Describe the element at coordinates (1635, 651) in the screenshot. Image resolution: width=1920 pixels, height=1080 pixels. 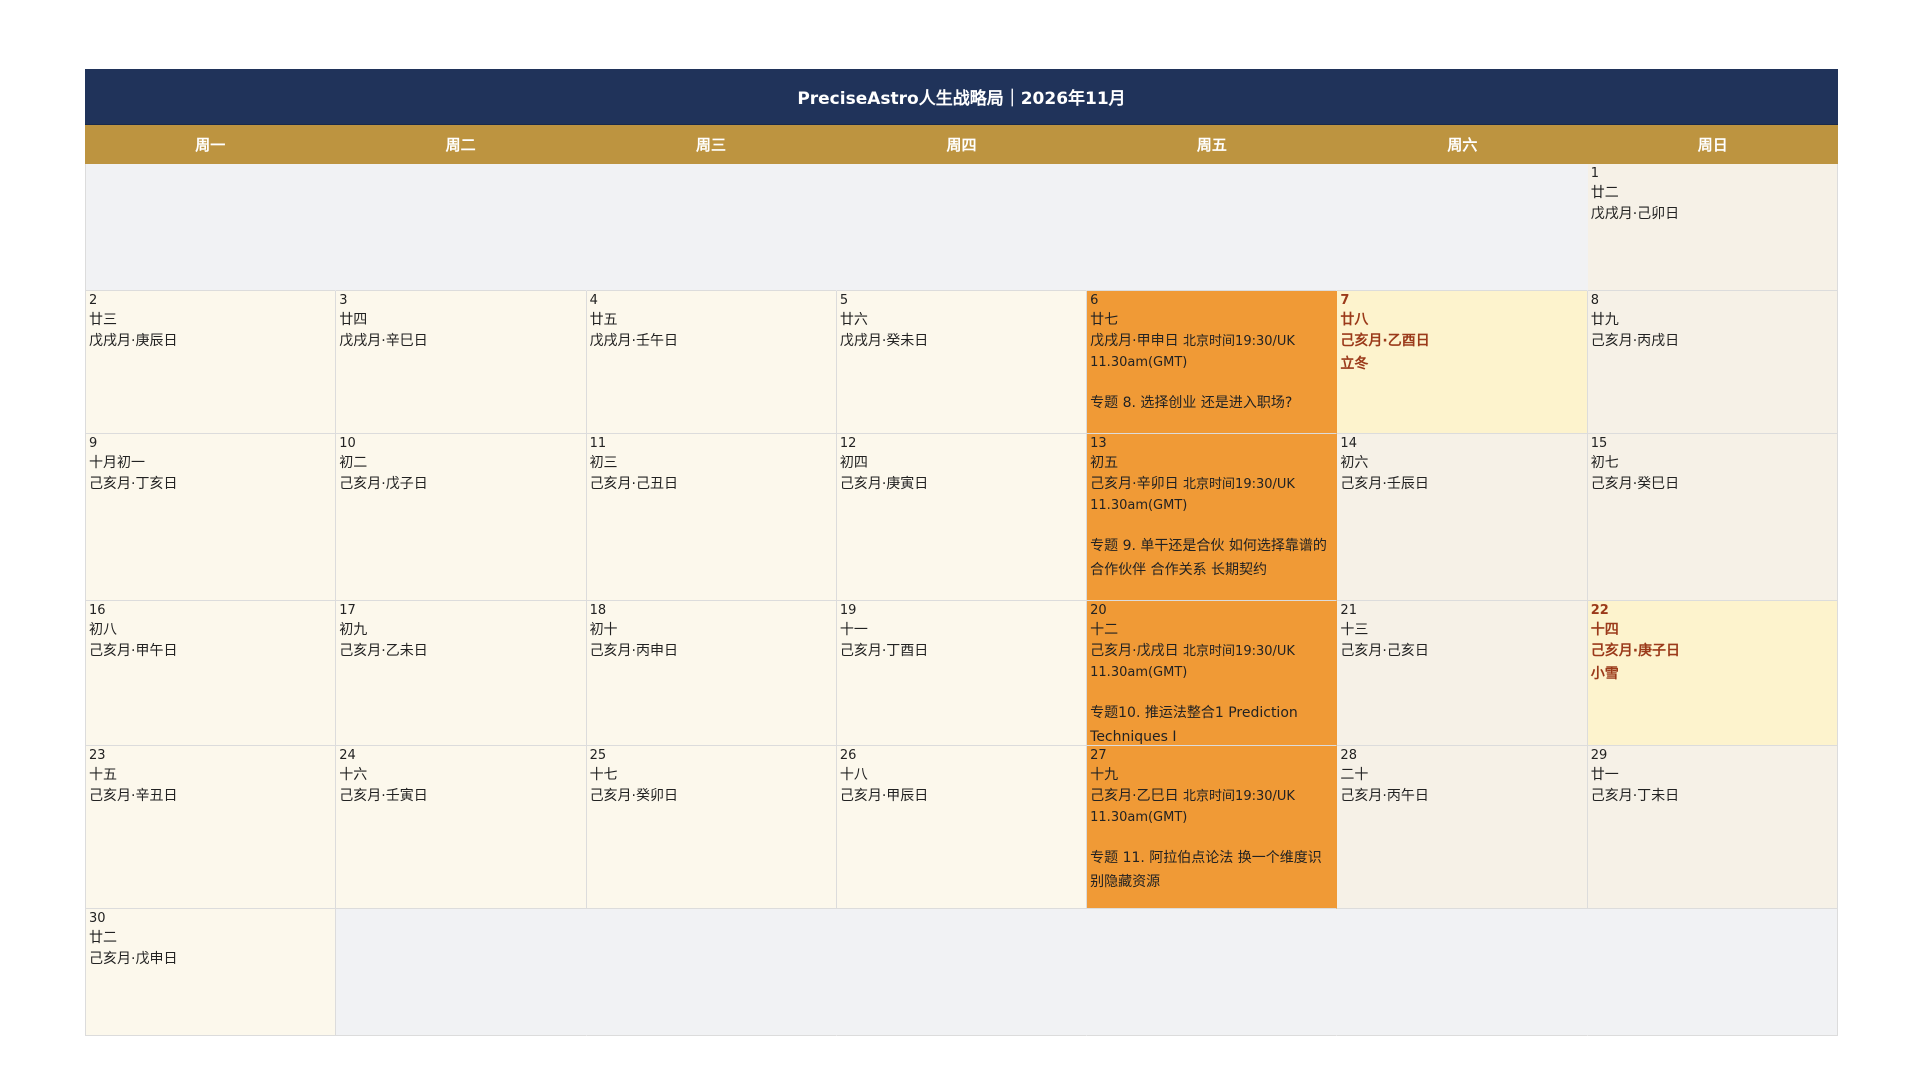
I see `ganzhi-text: 己亥月·庚子日` at that location.